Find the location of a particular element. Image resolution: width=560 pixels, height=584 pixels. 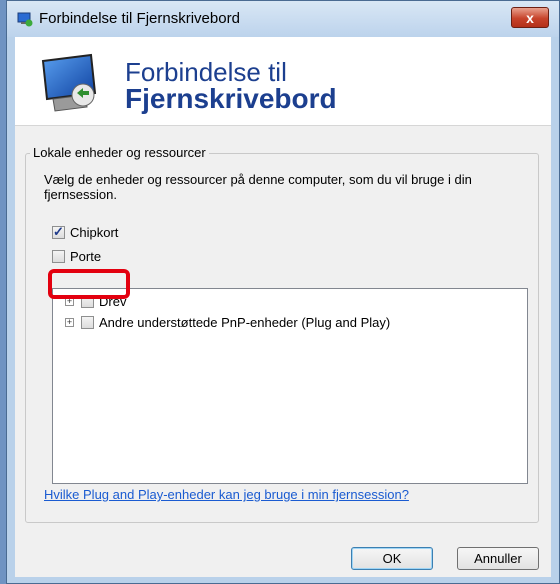

close-button: x is located at coordinates (530, 17).